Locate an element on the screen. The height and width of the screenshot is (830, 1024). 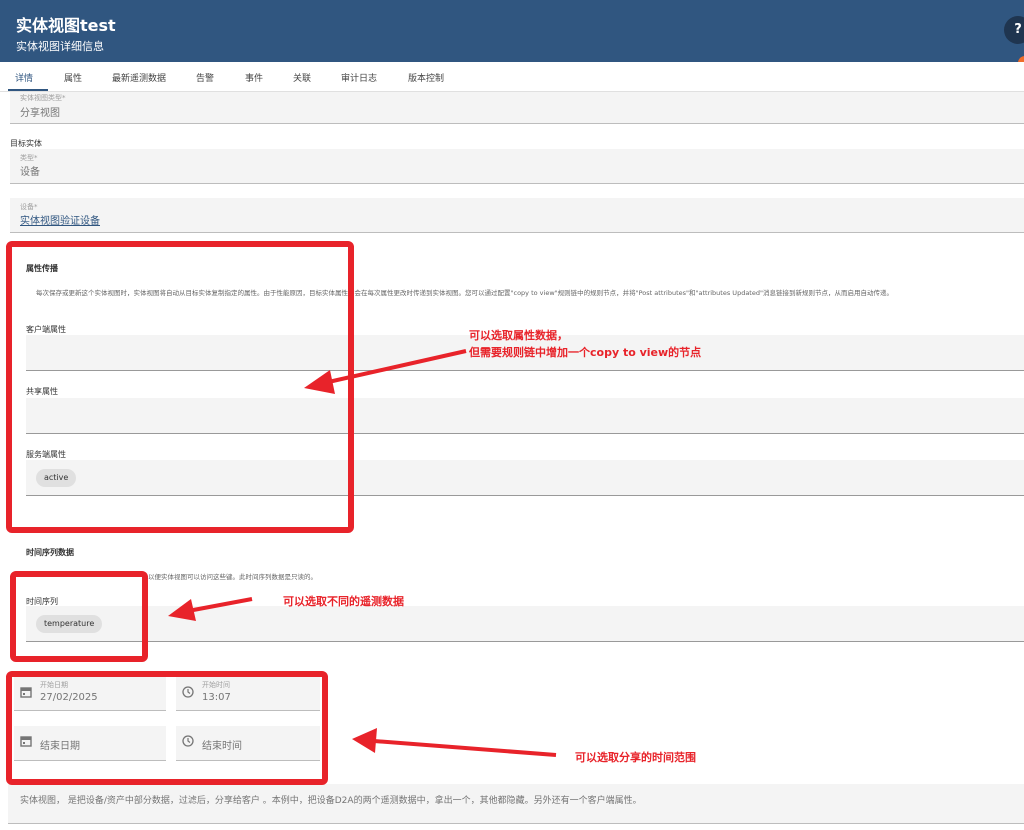
attributes-annotation-line2: 但需要规则链中增加一个copy to view的节点 is located at coordinates (585, 352).